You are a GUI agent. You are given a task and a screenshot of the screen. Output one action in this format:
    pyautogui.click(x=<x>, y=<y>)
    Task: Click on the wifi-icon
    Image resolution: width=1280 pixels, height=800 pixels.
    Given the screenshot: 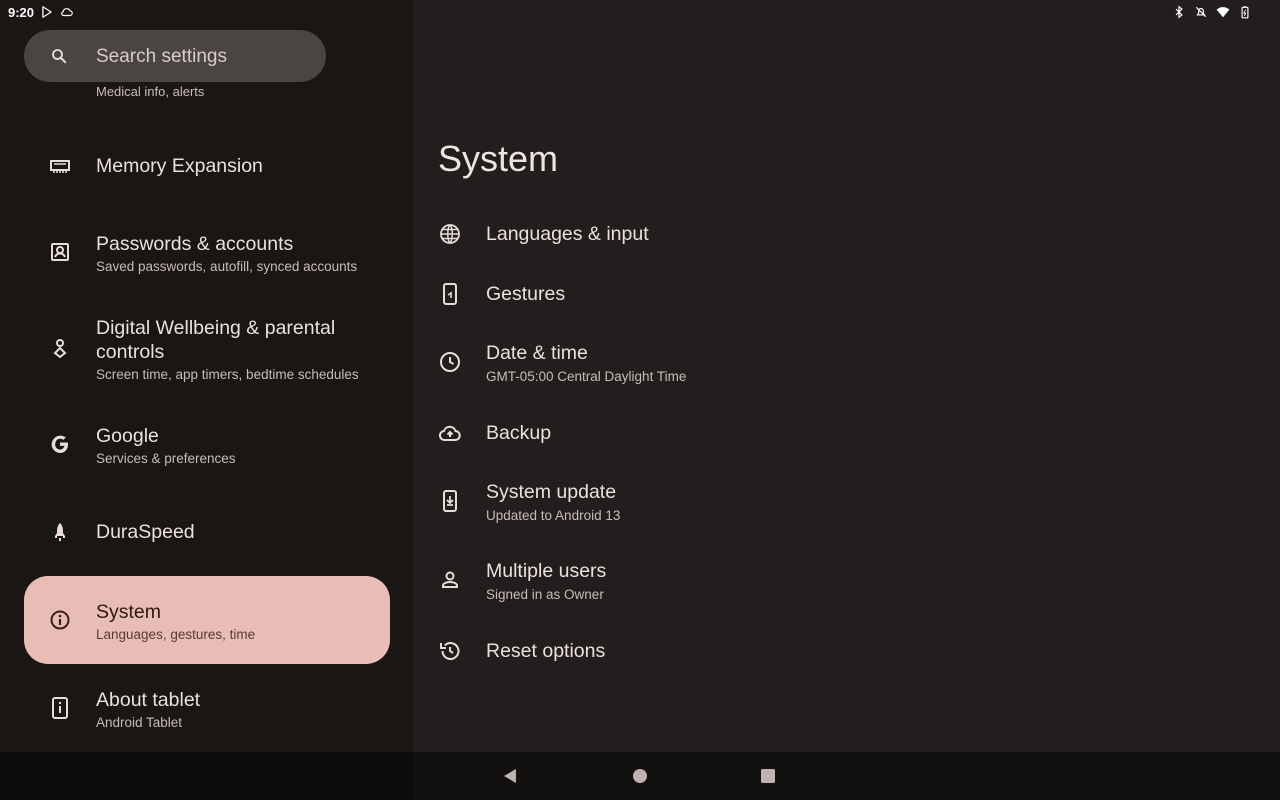 What is the action you would take?
    pyautogui.click(x=1223, y=12)
    